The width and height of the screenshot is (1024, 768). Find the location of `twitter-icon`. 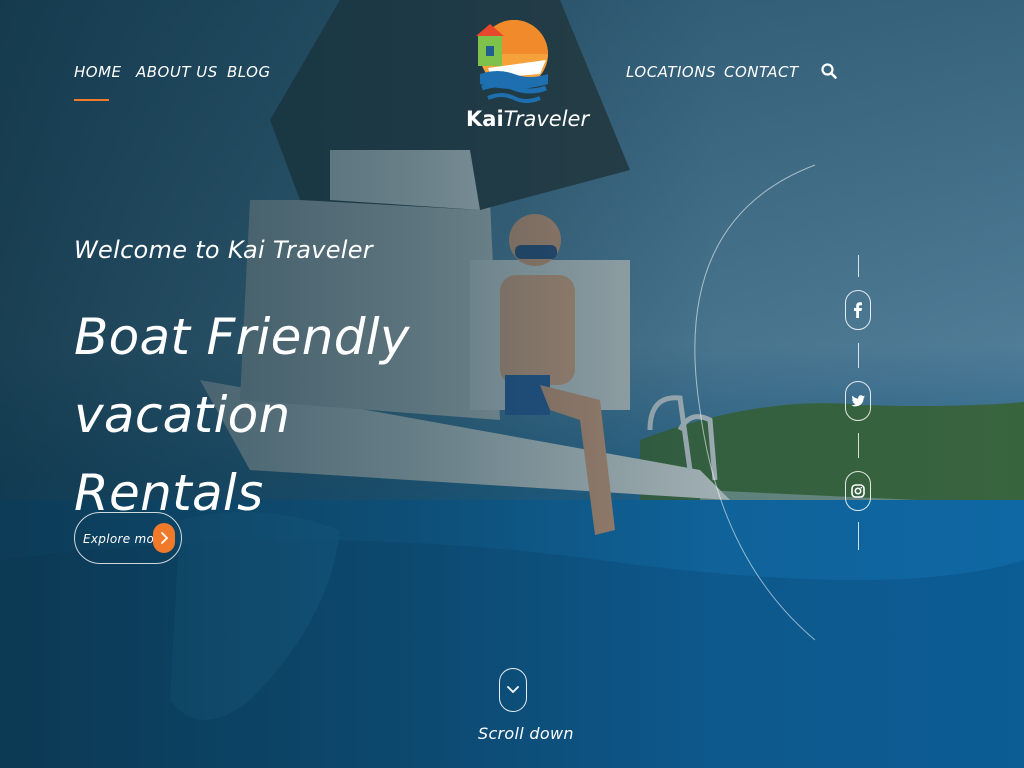

twitter-icon is located at coordinates (858, 401).